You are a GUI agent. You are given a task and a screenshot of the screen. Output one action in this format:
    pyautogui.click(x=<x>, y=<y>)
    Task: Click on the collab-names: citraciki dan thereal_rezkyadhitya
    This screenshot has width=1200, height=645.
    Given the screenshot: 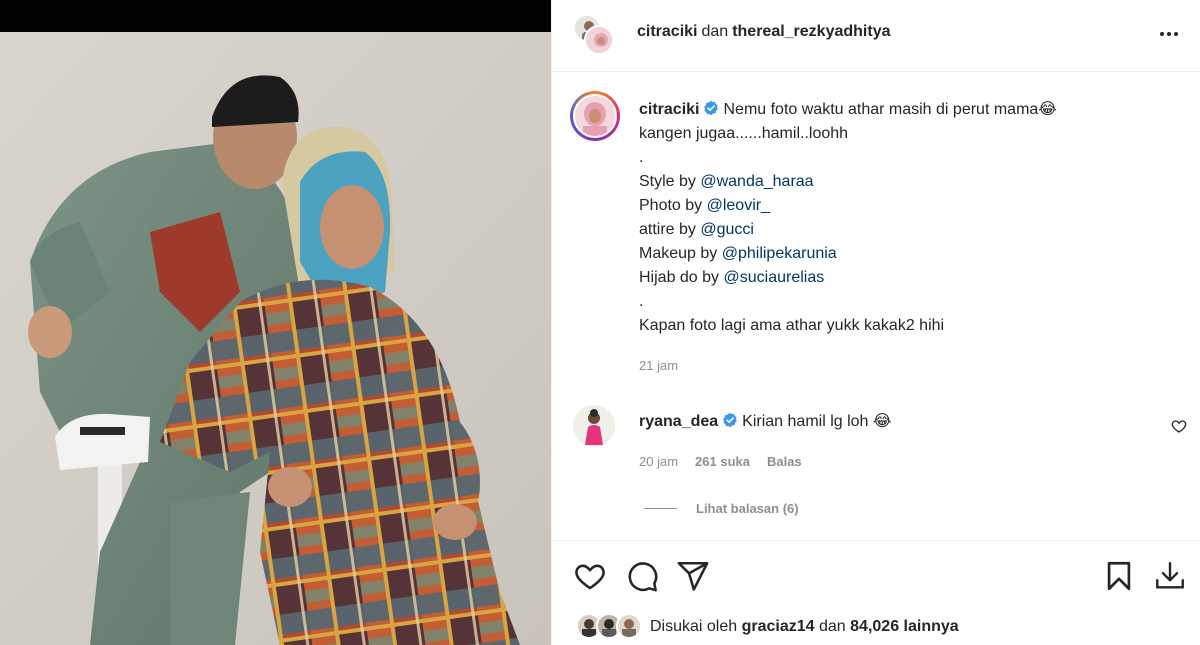 What is the action you would take?
    pyautogui.click(x=764, y=32)
    